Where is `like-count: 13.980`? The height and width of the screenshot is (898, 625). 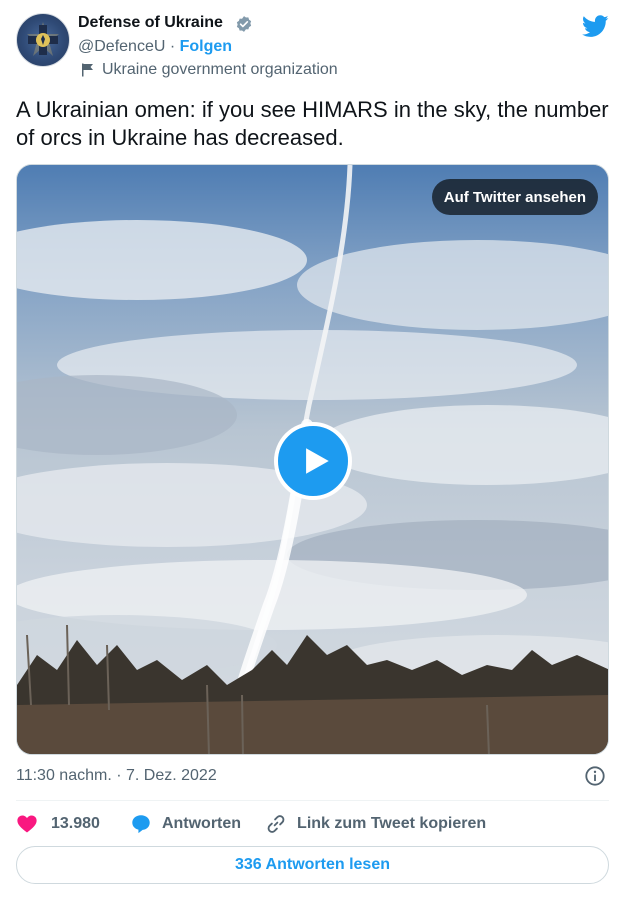
like-count: 13.980 is located at coordinates (75, 823).